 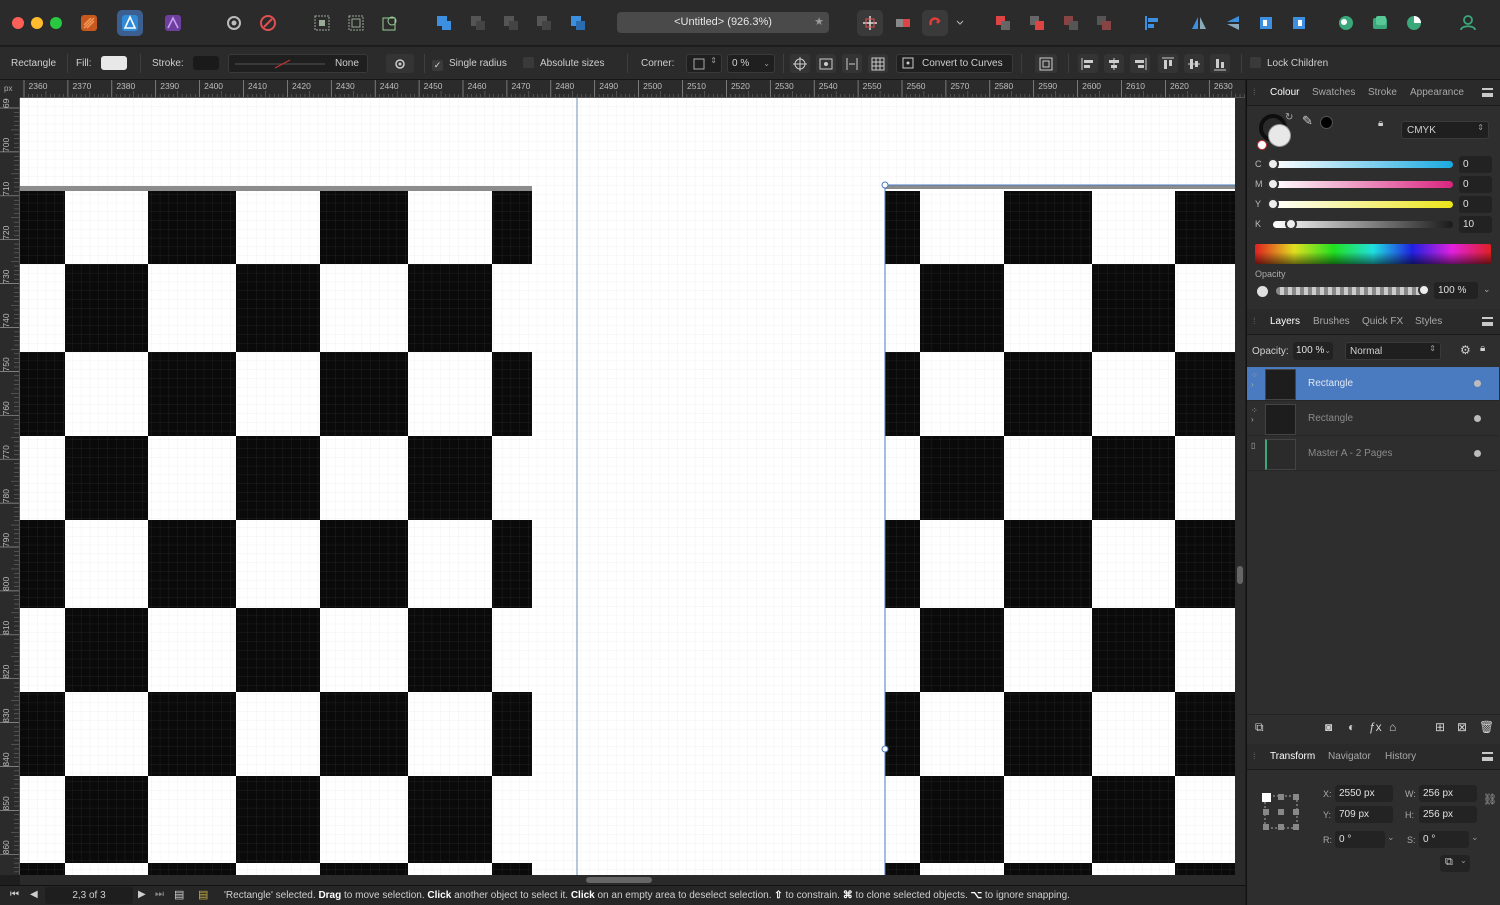 I want to click on align-center-icon, so click(x=1114, y=63).